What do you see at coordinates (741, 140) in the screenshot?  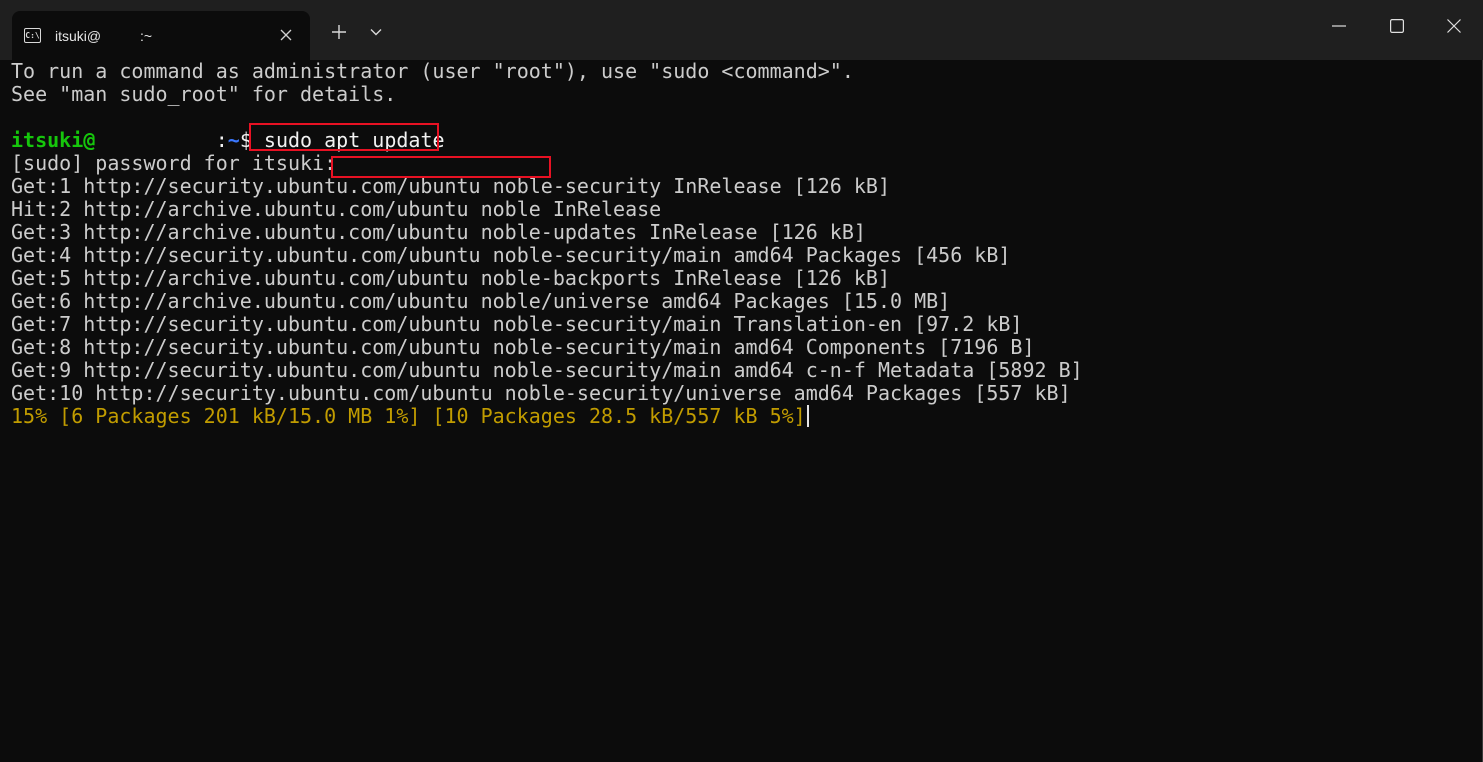 I see `prompt-line: itsuki@ :~$ sudo apt update` at bounding box center [741, 140].